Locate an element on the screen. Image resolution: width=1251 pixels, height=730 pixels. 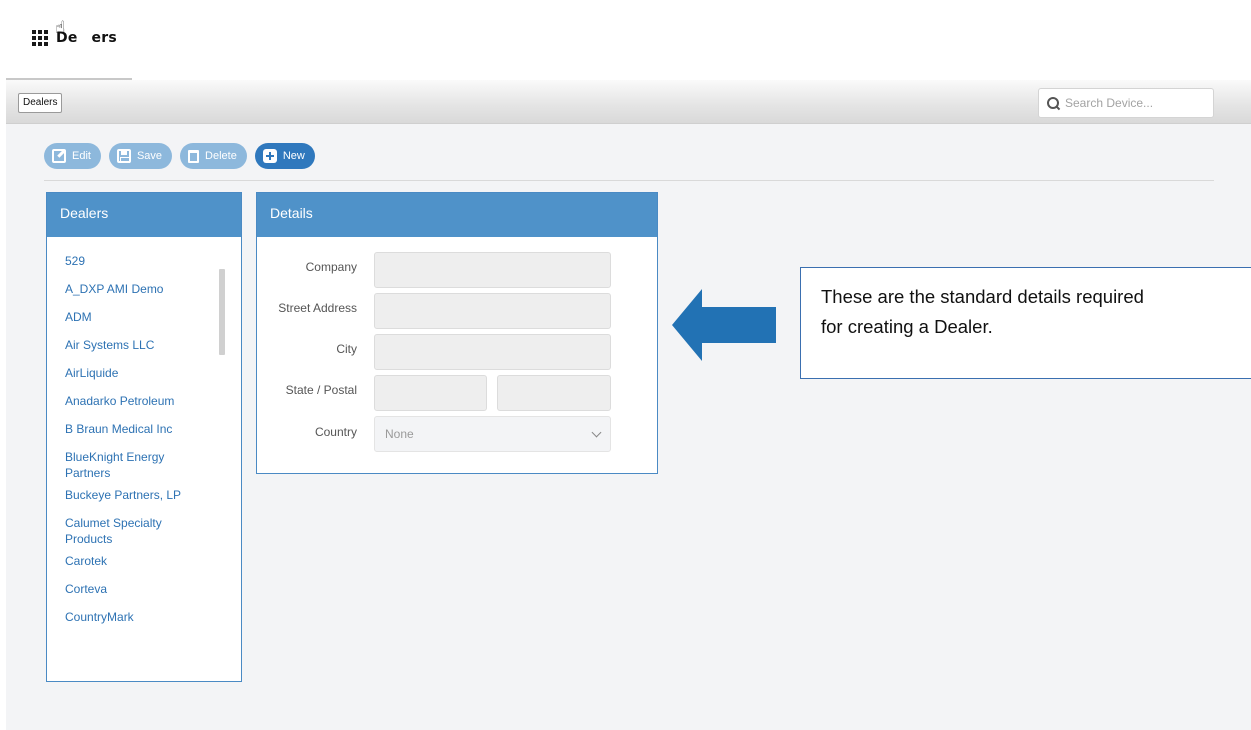
edit-label: Edit is located at coordinates (81, 156).